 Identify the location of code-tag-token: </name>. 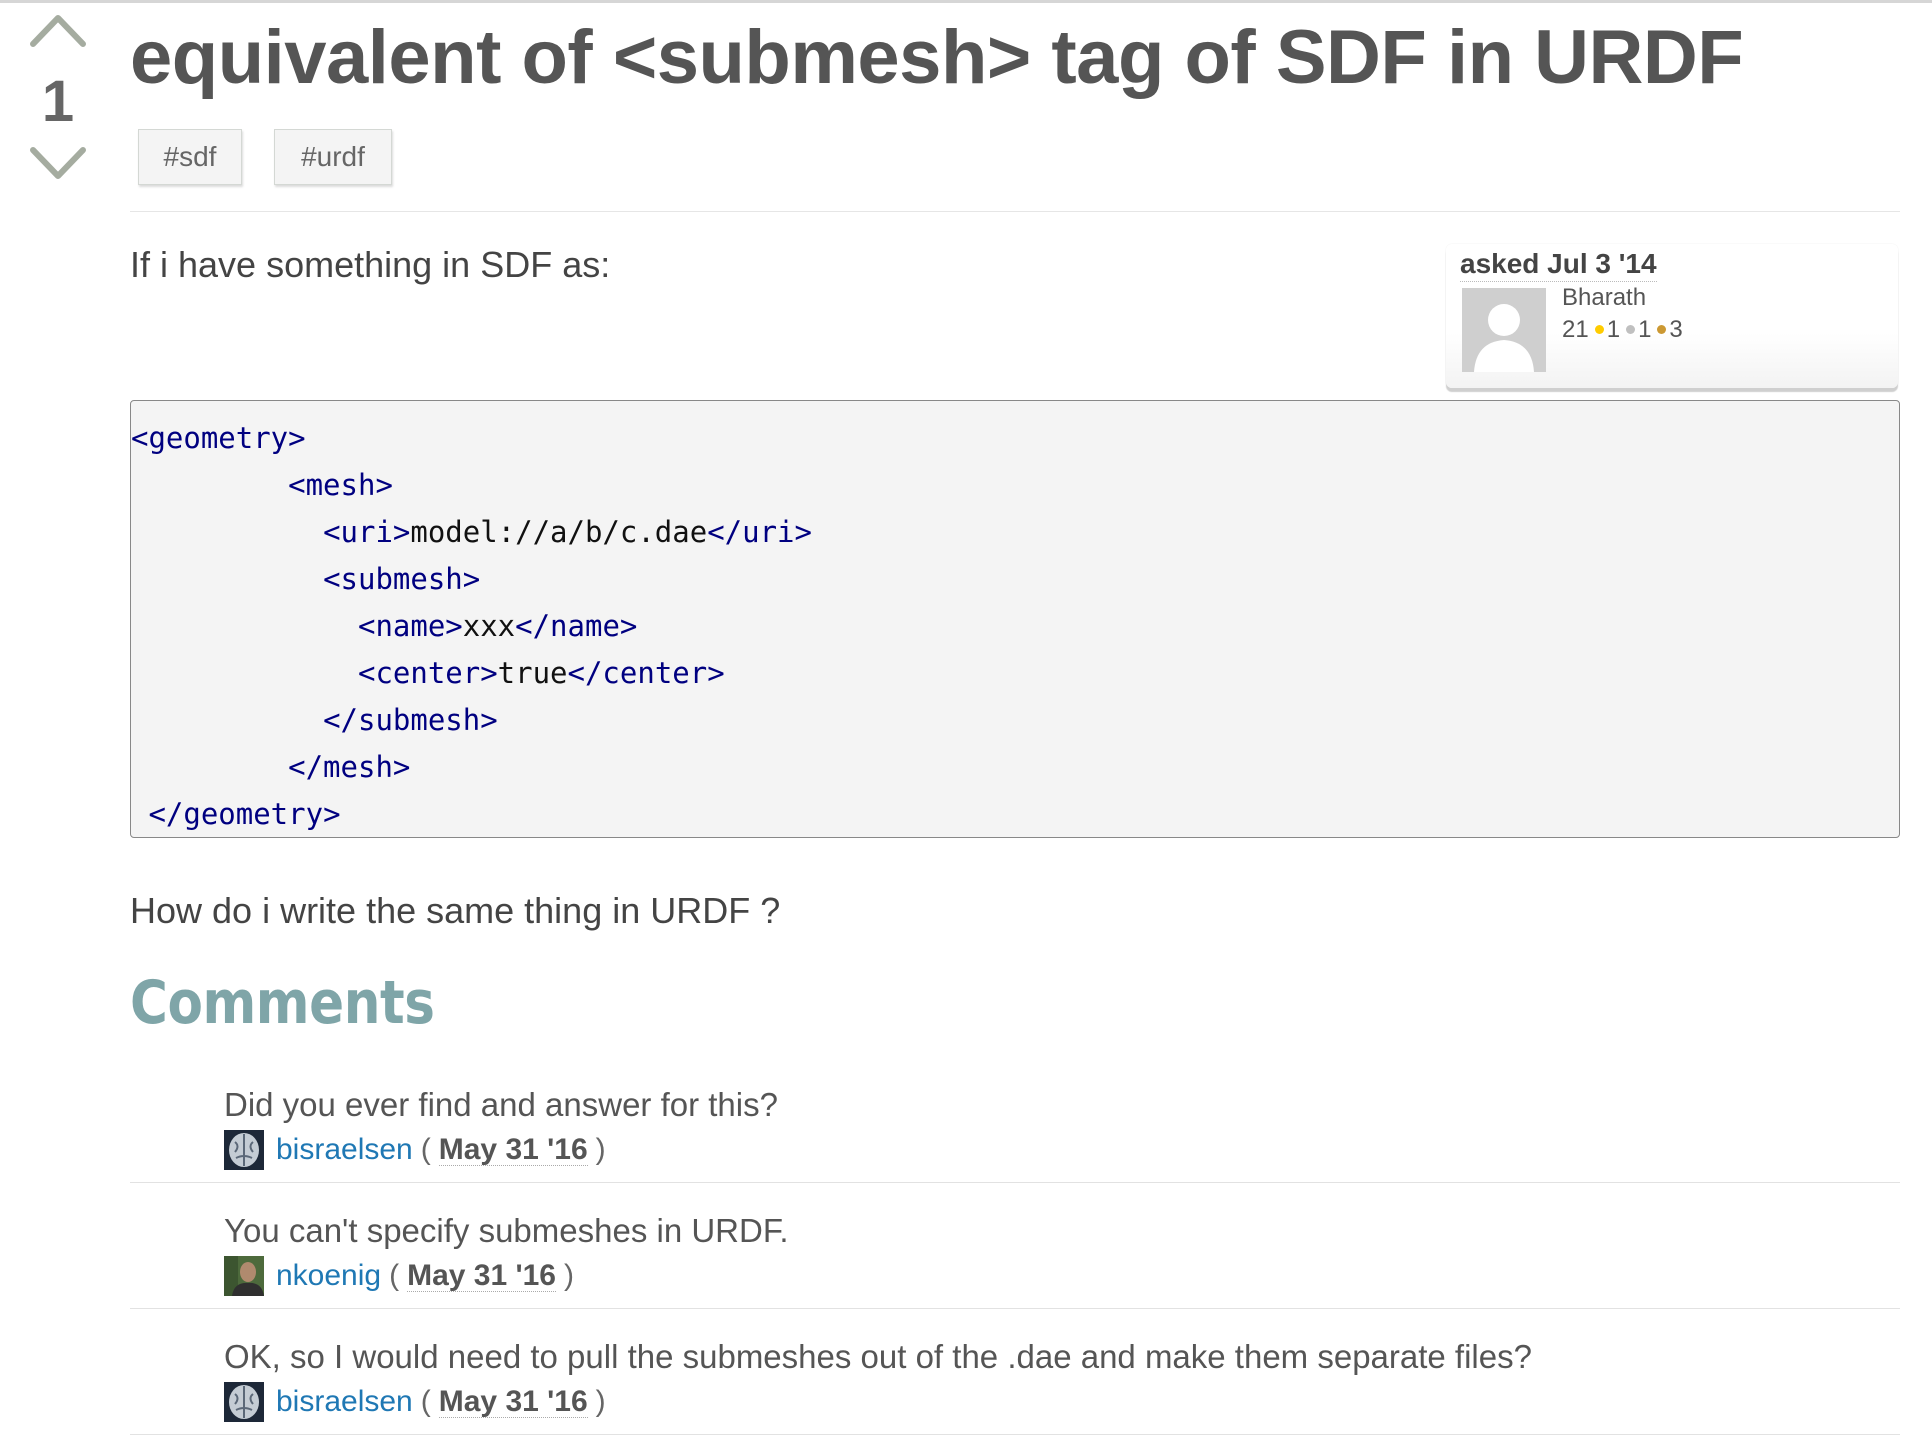
(576, 626).